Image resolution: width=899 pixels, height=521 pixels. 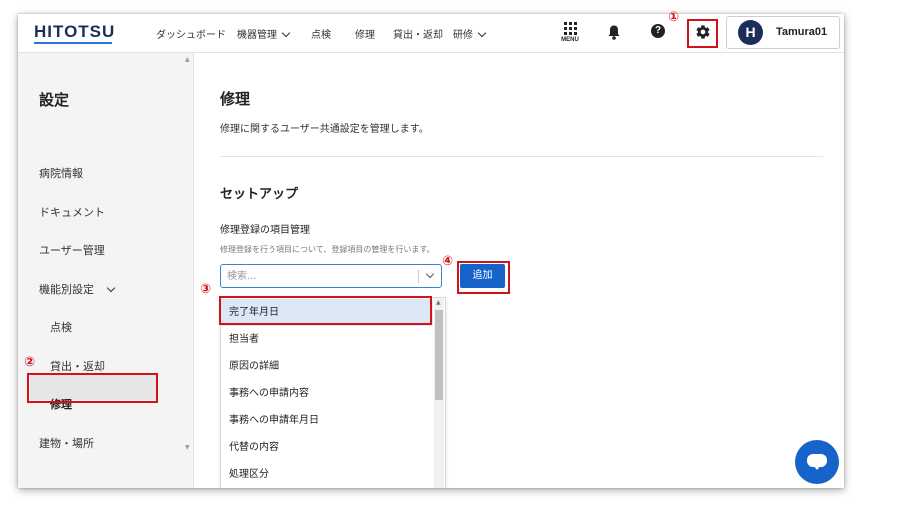 I want to click on search-select, so click(x=331, y=276).